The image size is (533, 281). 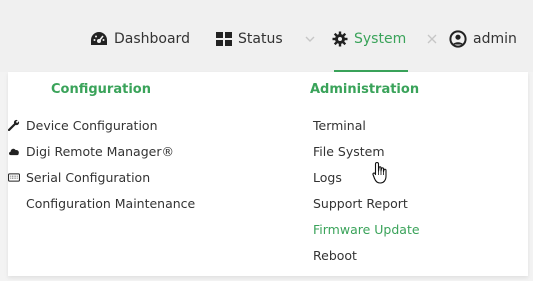 What do you see at coordinates (458, 39) in the screenshot?
I see `user-circle-icon` at bounding box center [458, 39].